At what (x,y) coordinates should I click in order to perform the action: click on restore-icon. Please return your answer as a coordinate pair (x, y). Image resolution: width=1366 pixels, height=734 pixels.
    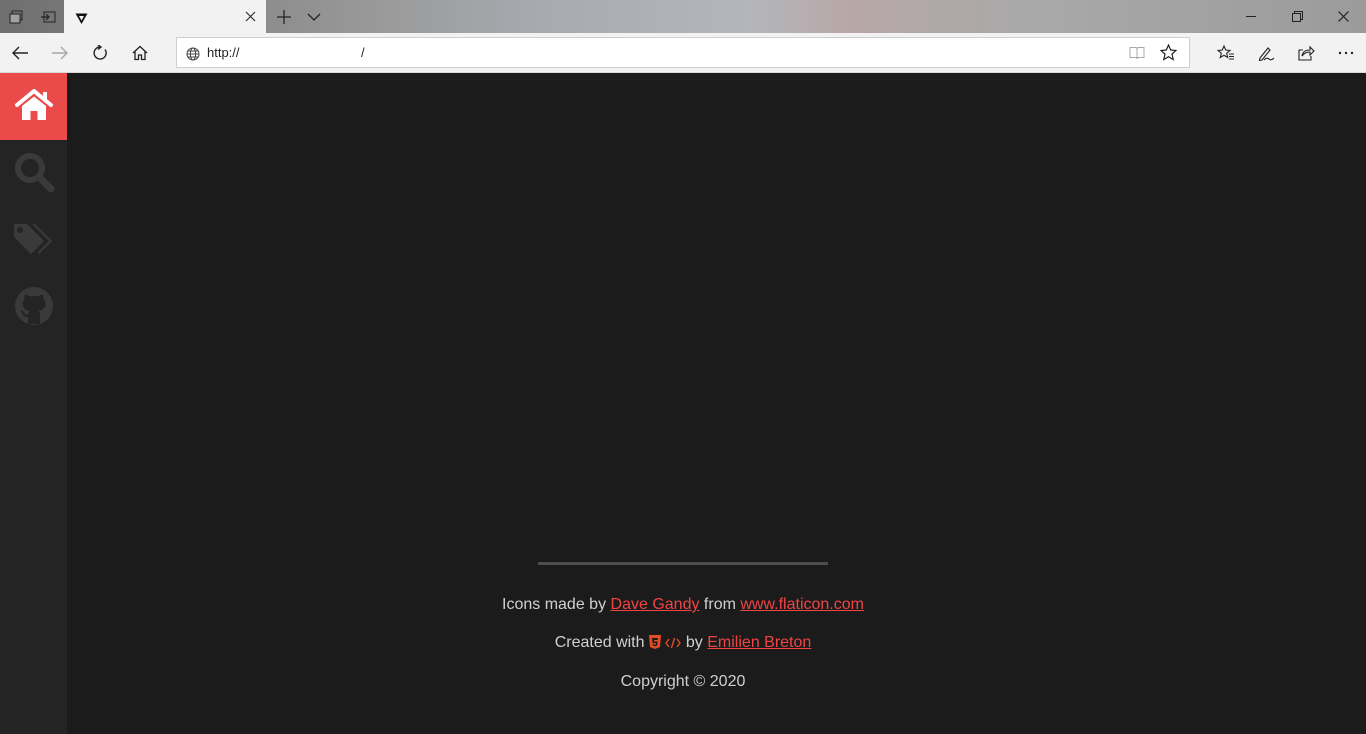
    Looking at the image, I should click on (1297, 16).